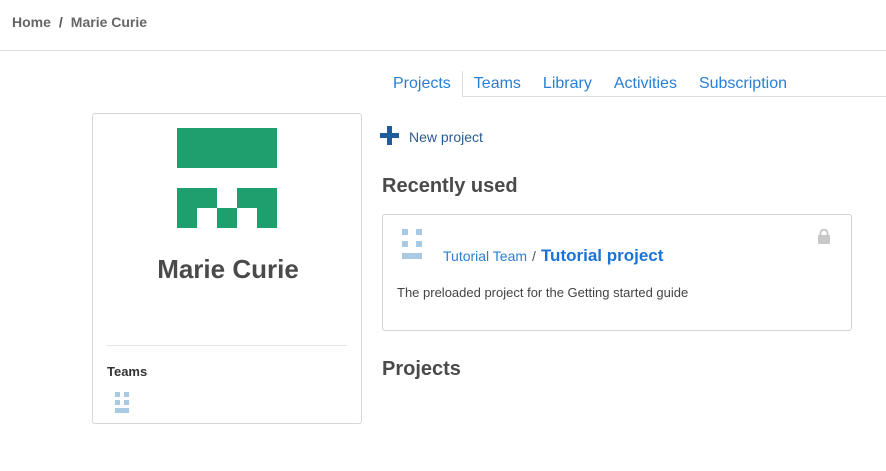 The height and width of the screenshot is (471, 886). What do you see at coordinates (567, 84) in the screenshot?
I see `tab-library: Library` at bounding box center [567, 84].